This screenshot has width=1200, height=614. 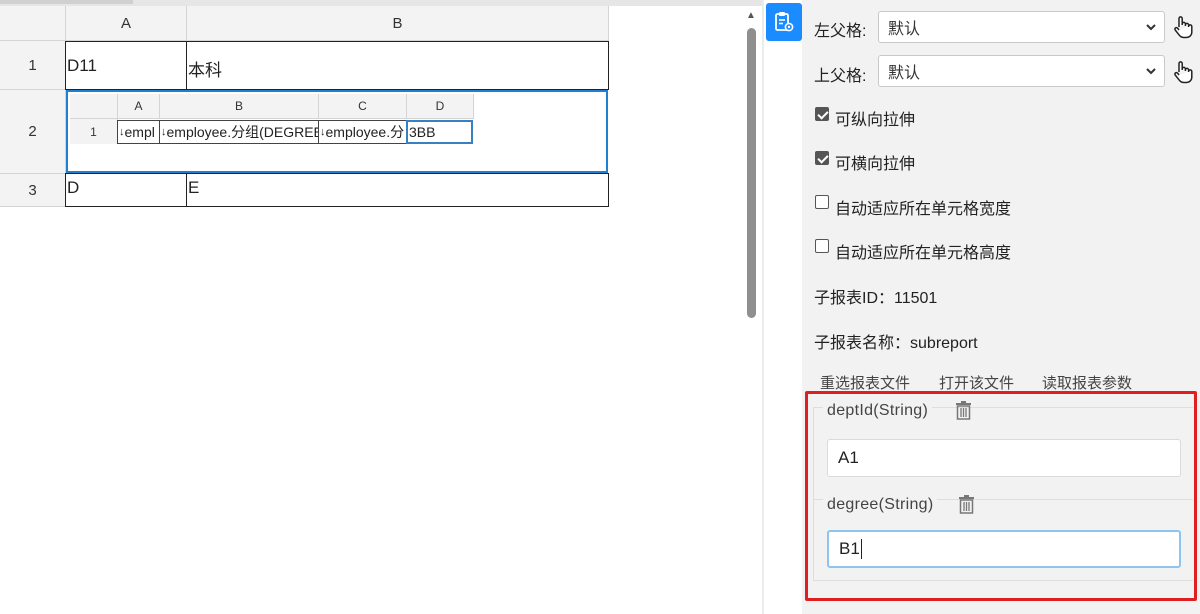 What do you see at coordinates (822, 114) in the screenshot?
I see `vertical-stretch-checkbox` at bounding box center [822, 114].